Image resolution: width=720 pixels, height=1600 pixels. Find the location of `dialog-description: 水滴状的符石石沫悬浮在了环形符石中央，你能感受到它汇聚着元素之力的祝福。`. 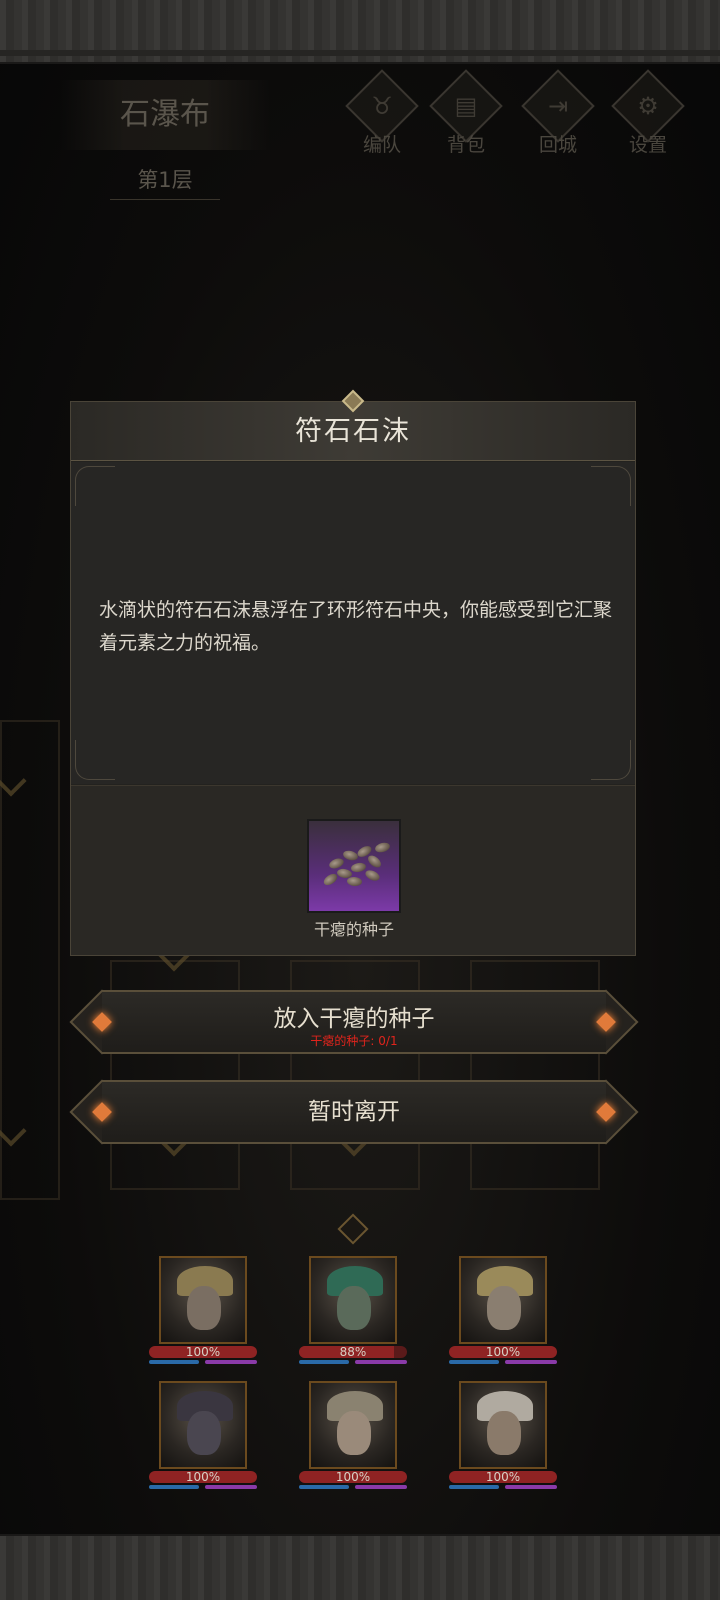

dialog-description: 水滴状的符石石沫悬浮在了环形符石中央，你能感受到它汇聚着元素之力的祝福。 is located at coordinates (356, 626).